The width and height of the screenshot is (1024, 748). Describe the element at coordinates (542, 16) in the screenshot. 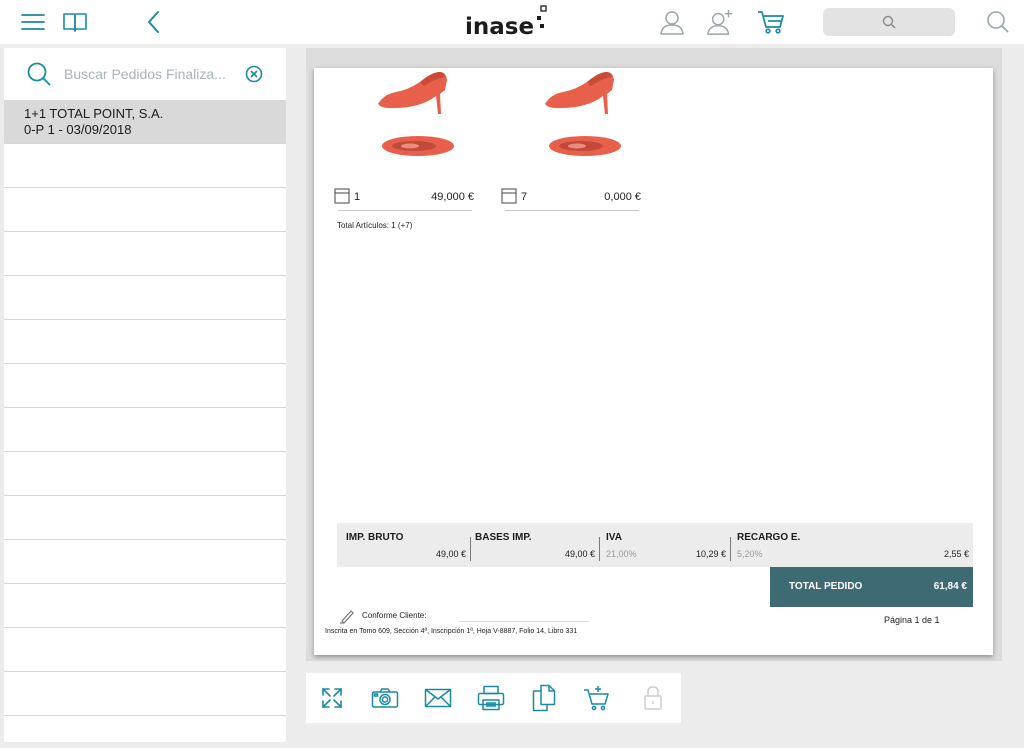

I see `logo-dots-icon` at that location.